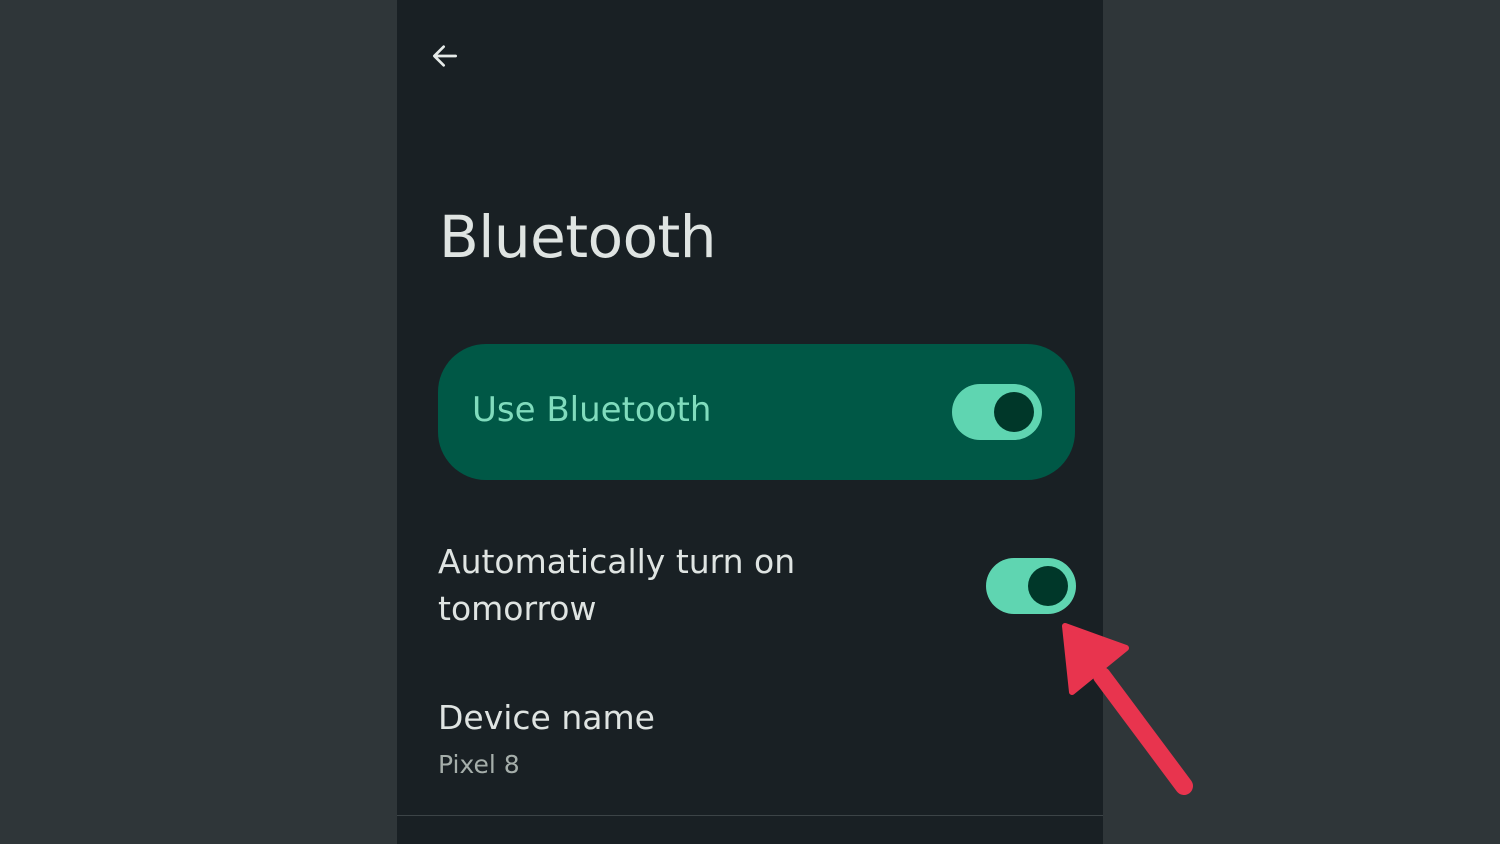 The width and height of the screenshot is (1500, 844). What do you see at coordinates (617, 585) in the screenshot?
I see `auto-turn-on-label: Automatically turn on tomorrow` at bounding box center [617, 585].